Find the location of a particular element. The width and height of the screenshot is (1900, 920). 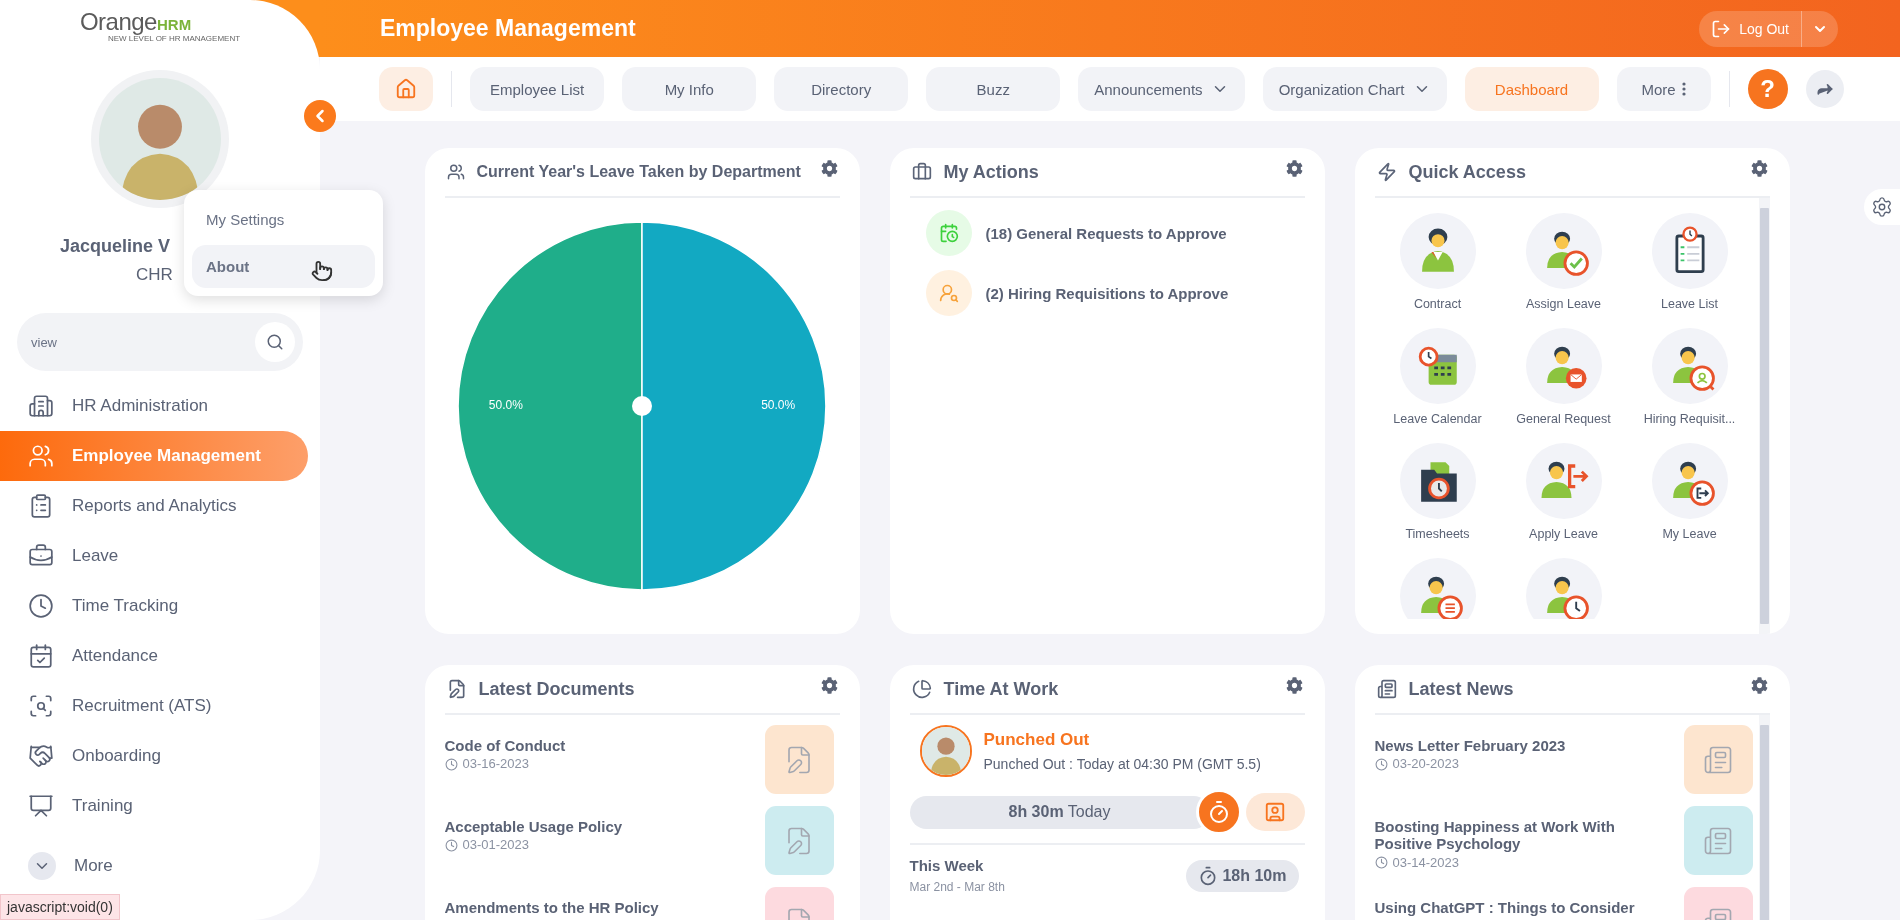

user-name: Jacqueline V is located at coordinates (115, 246).